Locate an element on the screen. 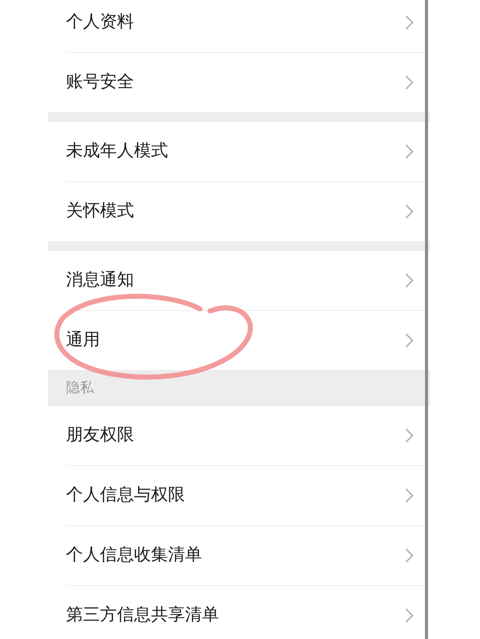 This screenshot has height=639, width=480. row-label: 个人信息与权限 is located at coordinates (125, 495).